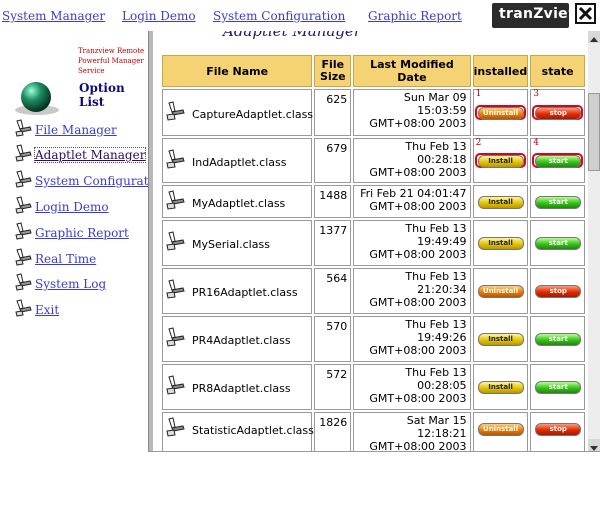 Image resolution: width=600 pixels, height=512 pixels. What do you see at coordinates (237, 71) in the screenshot?
I see `col-file-name: File Name` at bounding box center [237, 71].